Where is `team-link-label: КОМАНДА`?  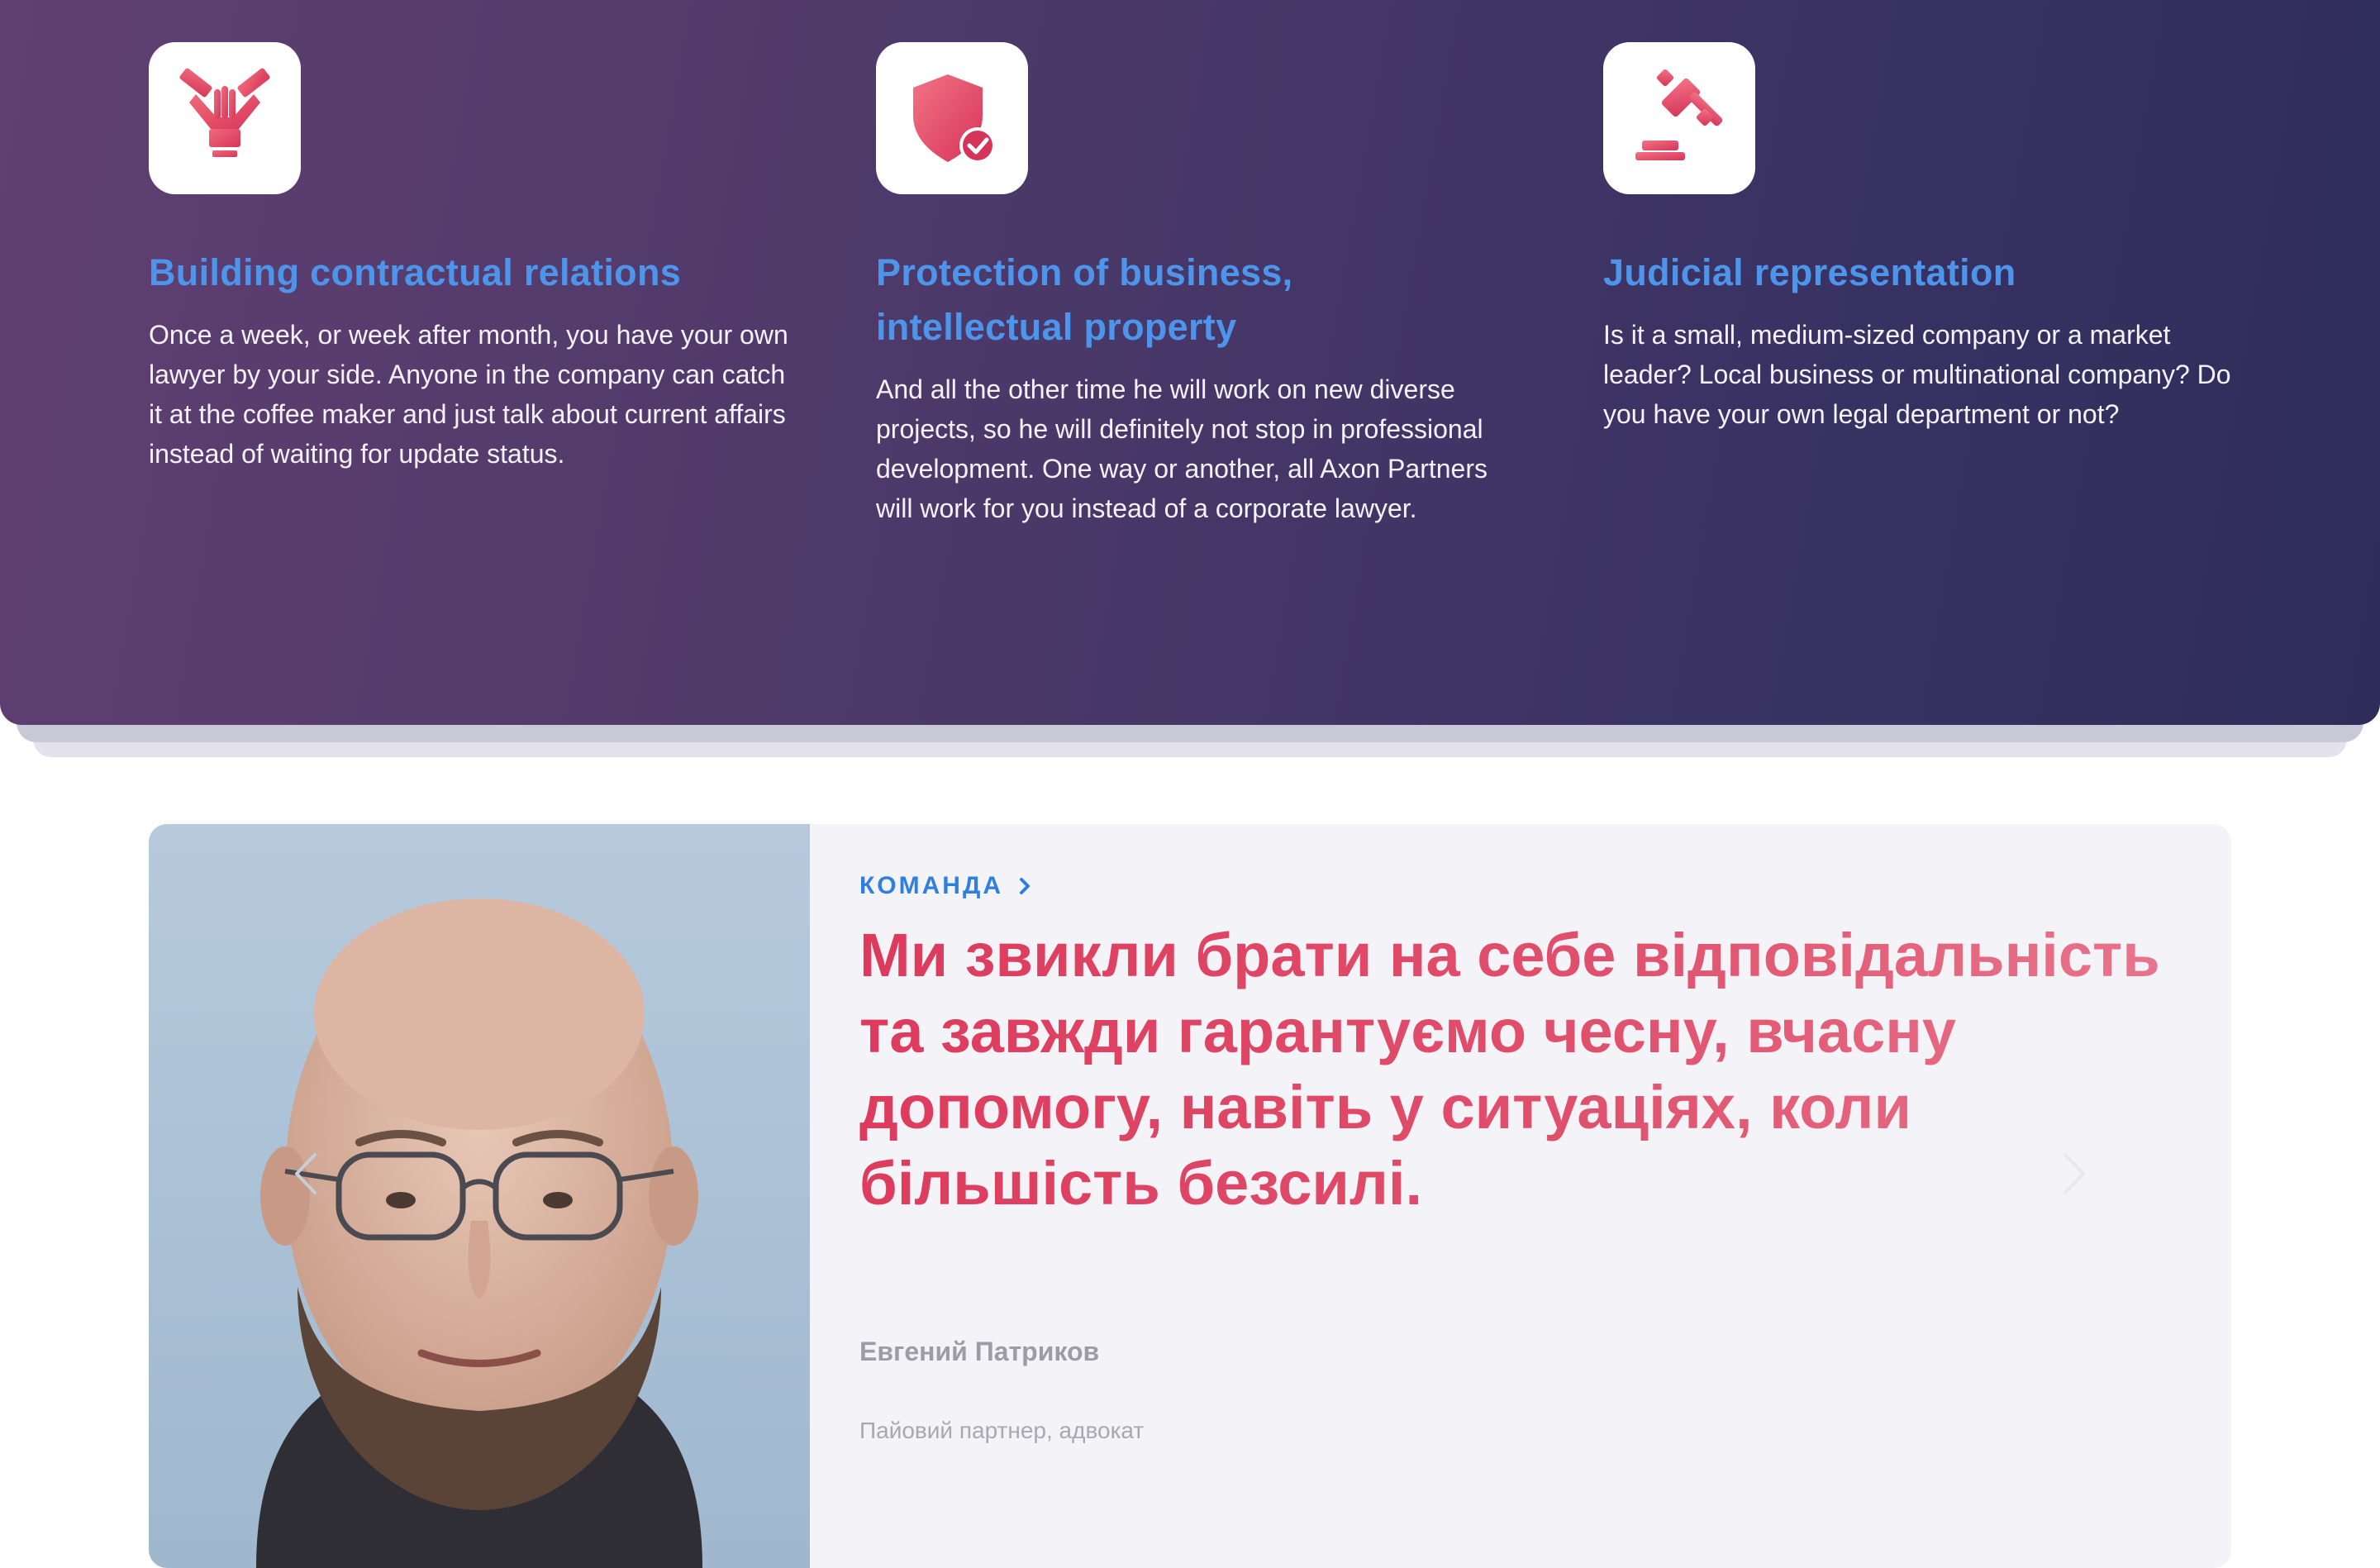
team-link-label: КОМАНДА is located at coordinates (931, 885).